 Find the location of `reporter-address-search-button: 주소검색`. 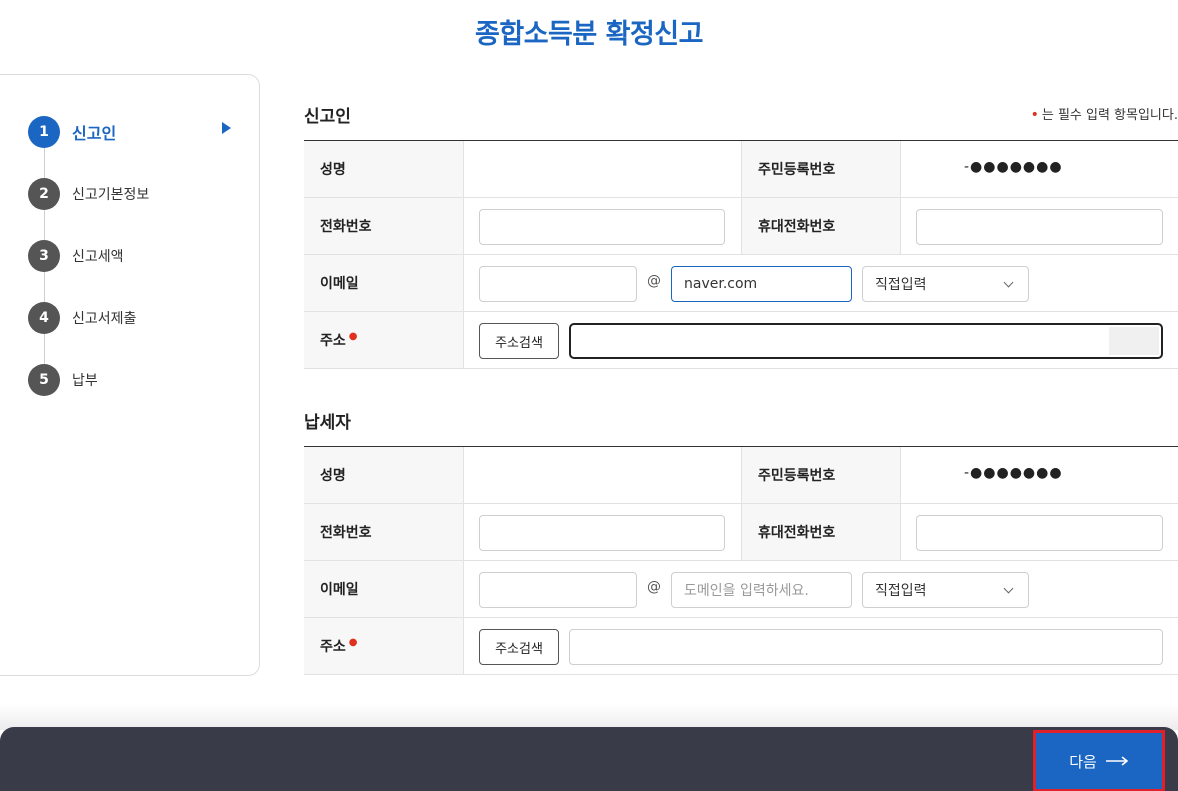

reporter-address-search-button: 주소검색 is located at coordinates (519, 341).